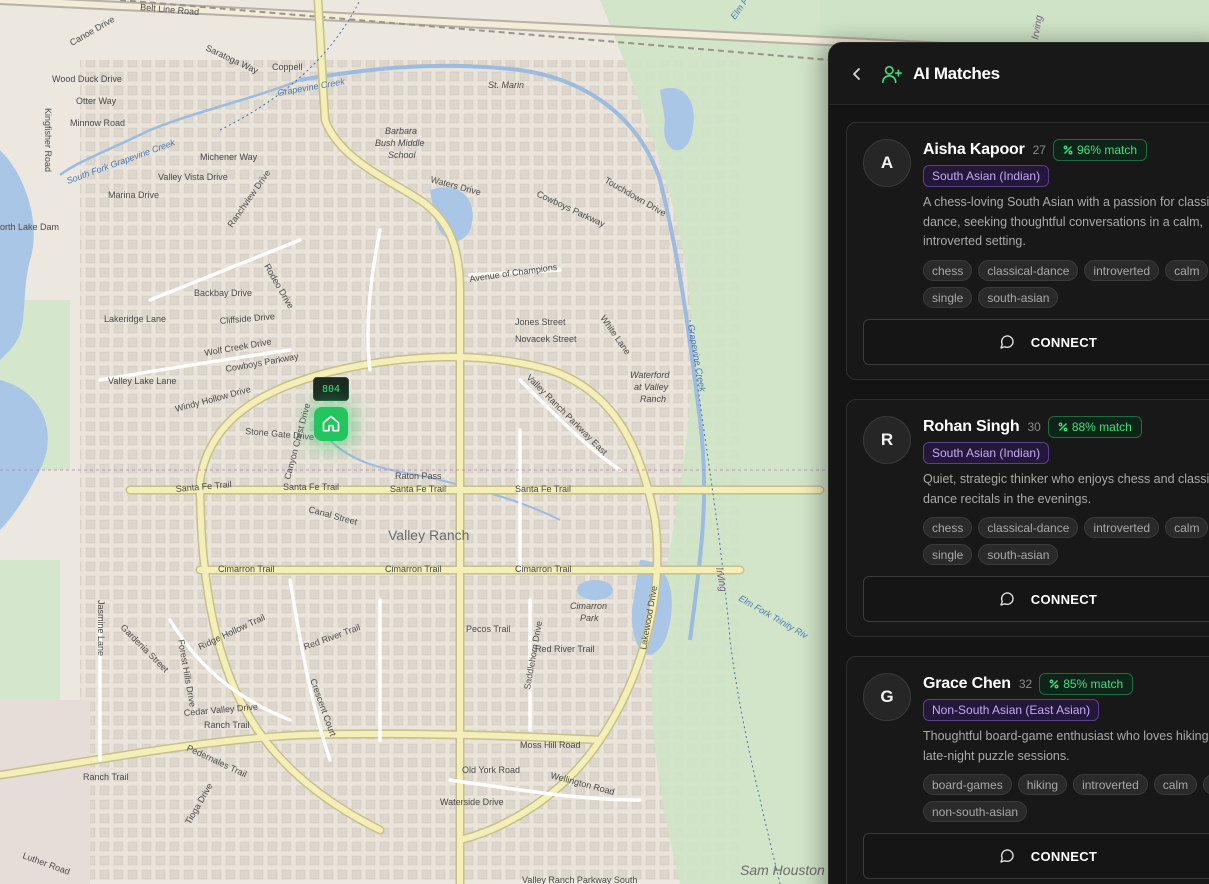 The image size is (1209, 884). Describe the element at coordinates (193, 177) in the screenshot. I see `map-label-valley-vista: Valley Vista Drive` at that location.